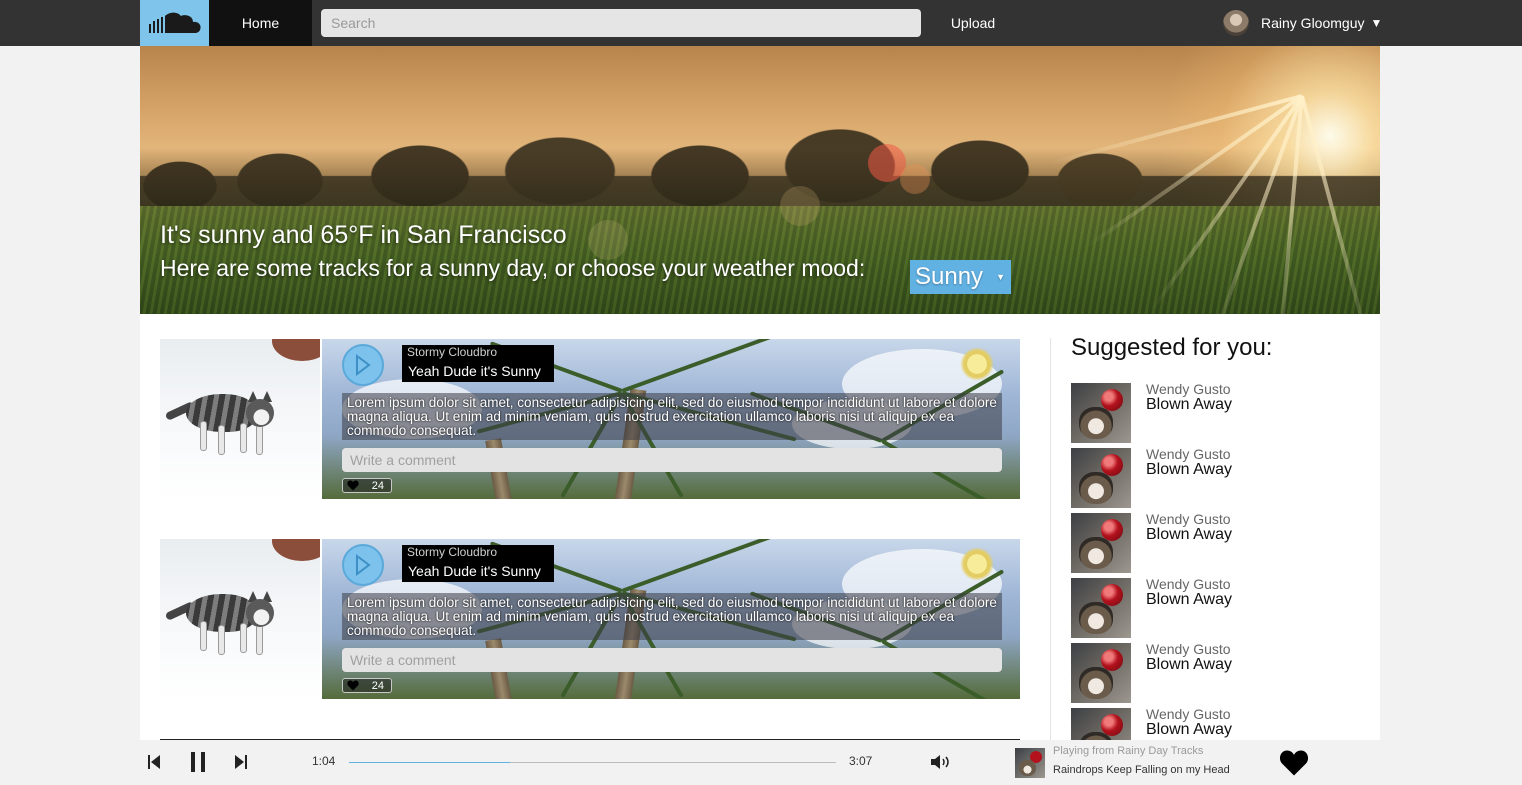 This screenshot has width=1522, height=785. What do you see at coordinates (324, 761) in the screenshot?
I see `elapsed-time: 1:04` at bounding box center [324, 761].